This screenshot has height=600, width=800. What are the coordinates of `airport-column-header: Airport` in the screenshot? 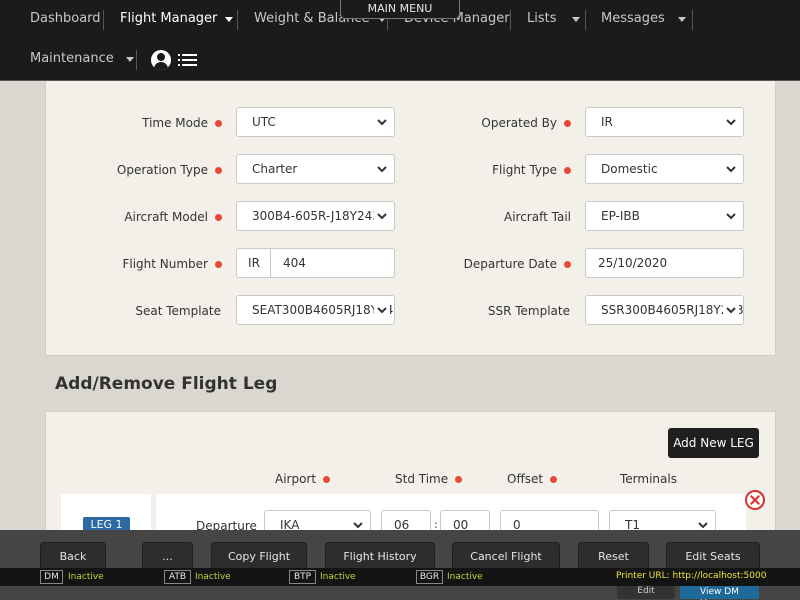 It's located at (303, 479).